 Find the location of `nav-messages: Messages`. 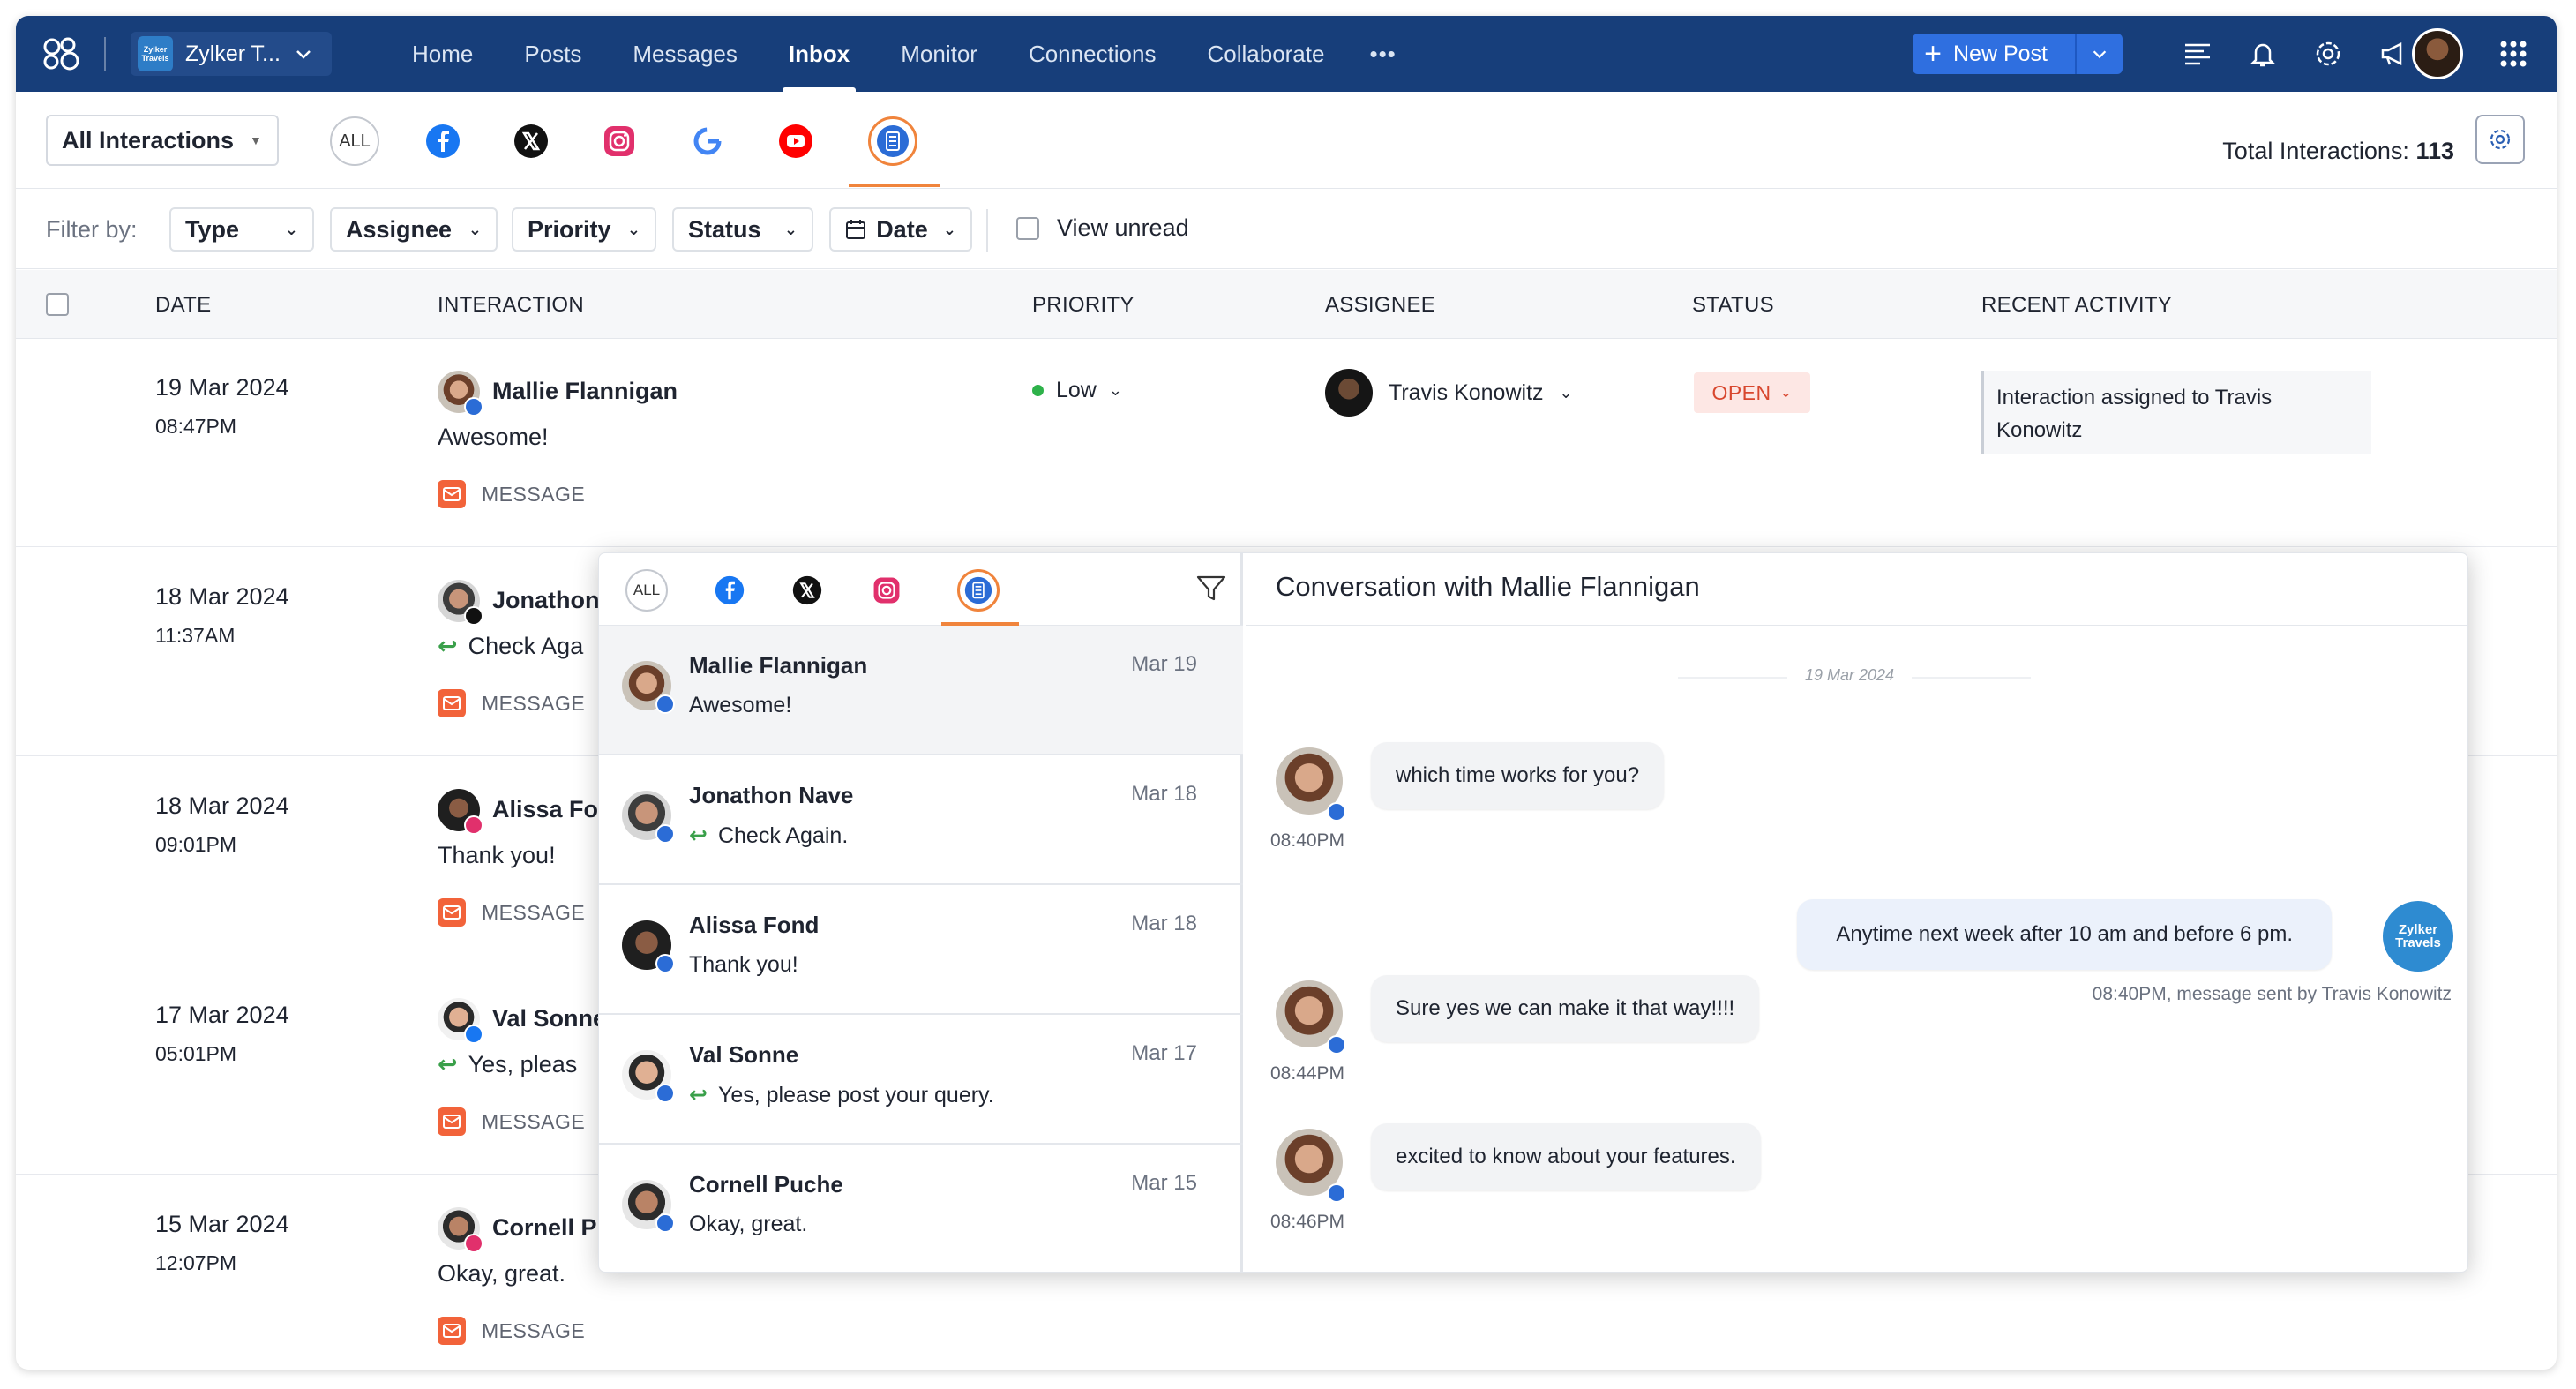

nav-messages: Messages is located at coordinates (685, 54).